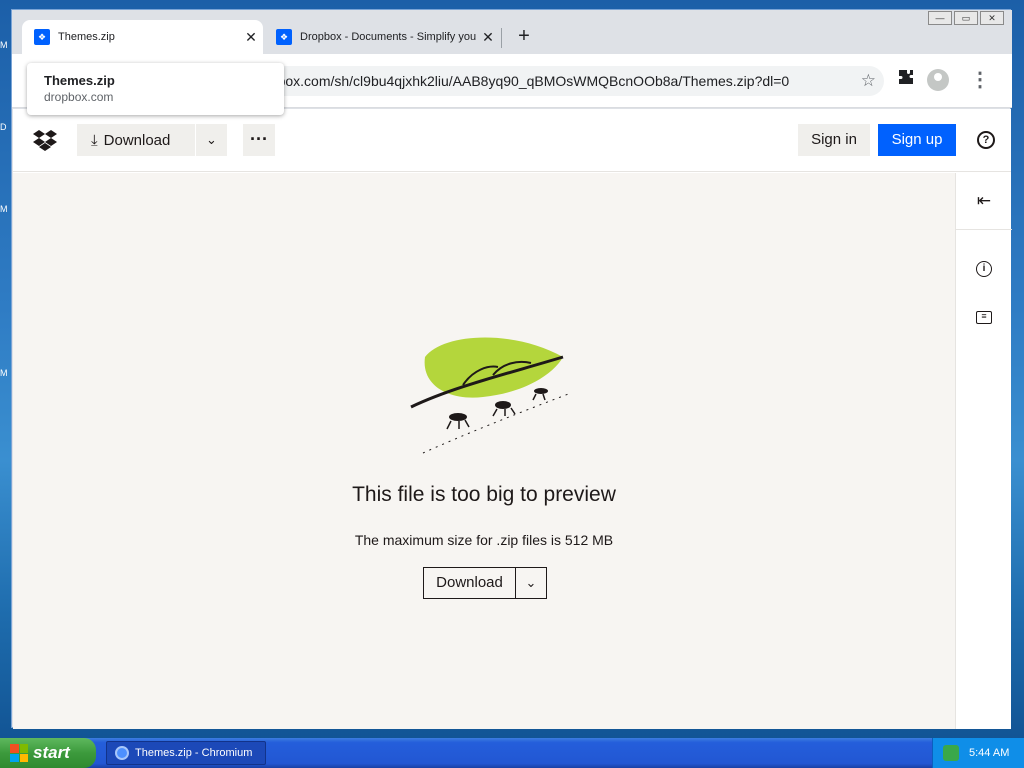 This screenshot has height=768, width=1024. I want to click on download-button-label: Download, so click(137, 140).